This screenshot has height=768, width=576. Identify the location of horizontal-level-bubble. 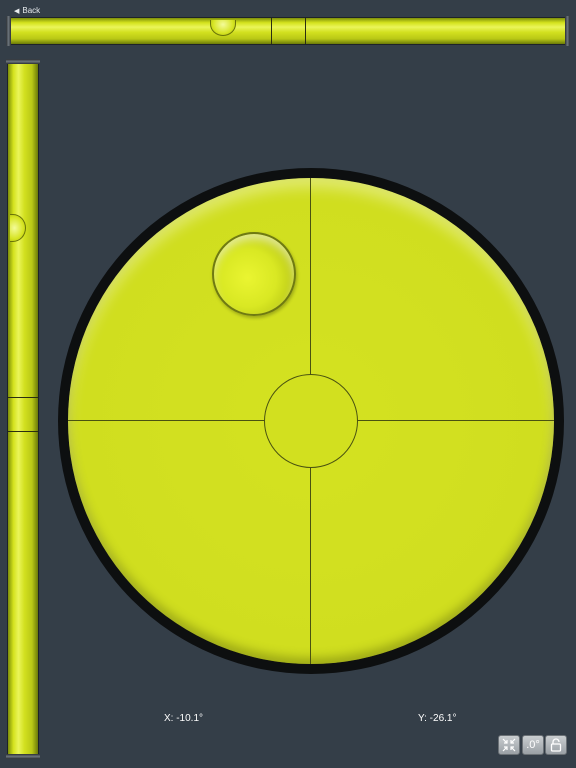
(223, 28).